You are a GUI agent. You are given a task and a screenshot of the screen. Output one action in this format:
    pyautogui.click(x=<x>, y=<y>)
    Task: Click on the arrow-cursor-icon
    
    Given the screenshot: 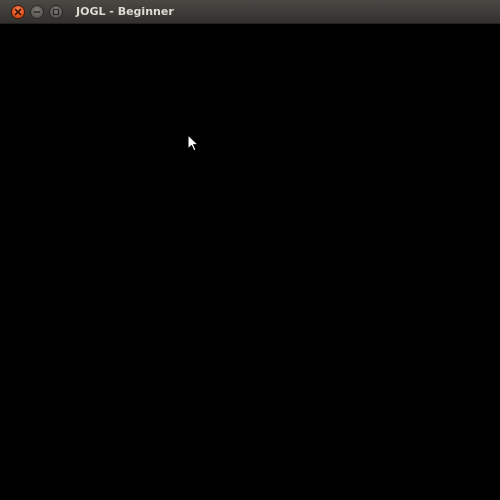 What is the action you would take?
    pyautogui.click(x=193, y=143)
    